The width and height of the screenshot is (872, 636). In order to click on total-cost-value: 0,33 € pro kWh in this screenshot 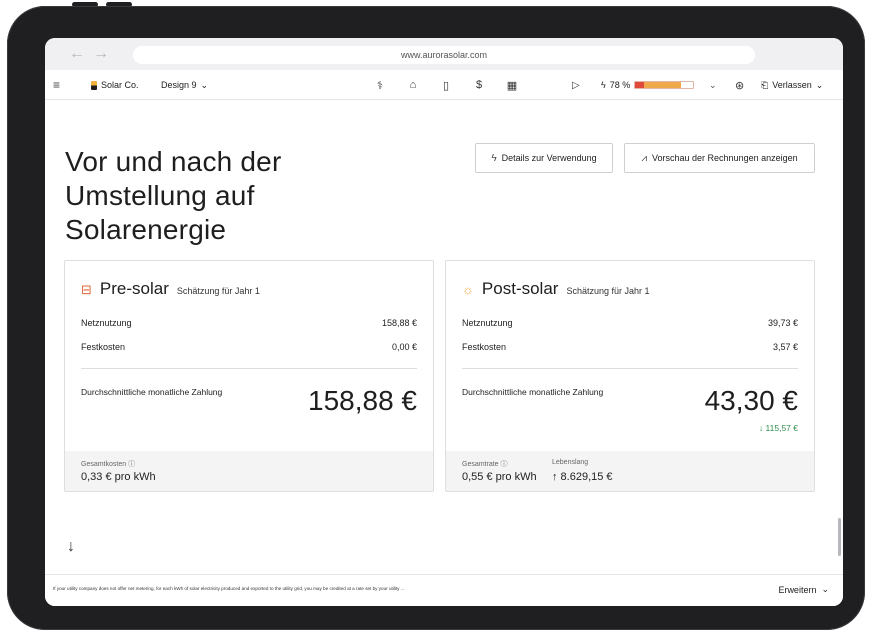, I will do `click(118, 477)`.